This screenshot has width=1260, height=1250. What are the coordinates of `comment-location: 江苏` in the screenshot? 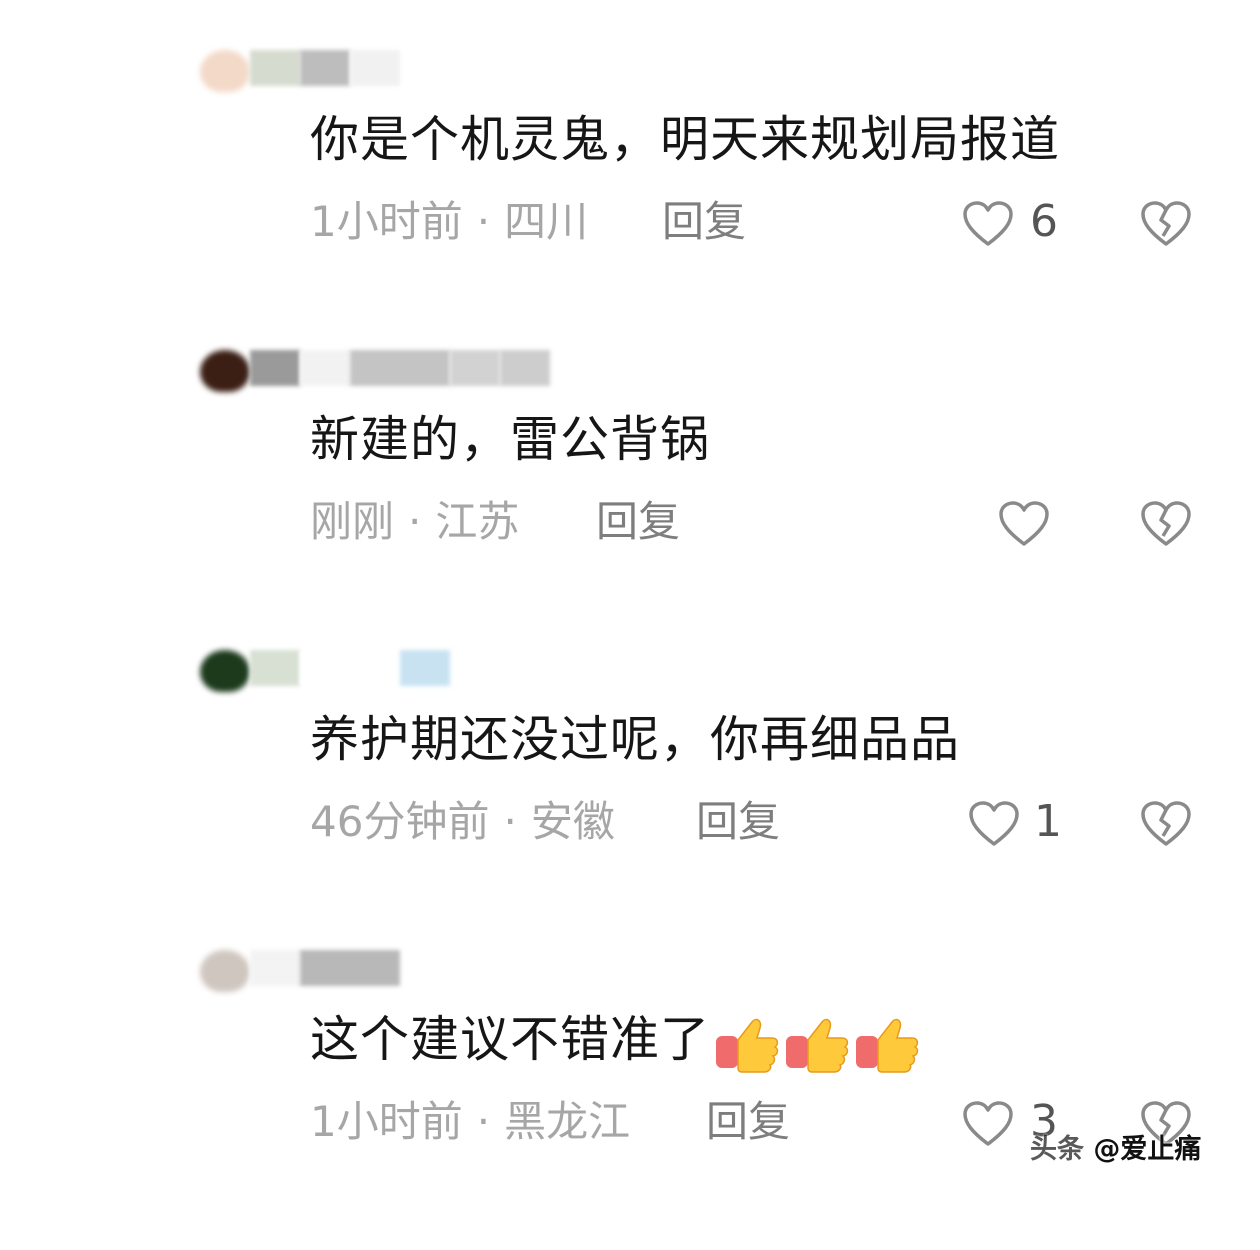 It's located at (477, 521).